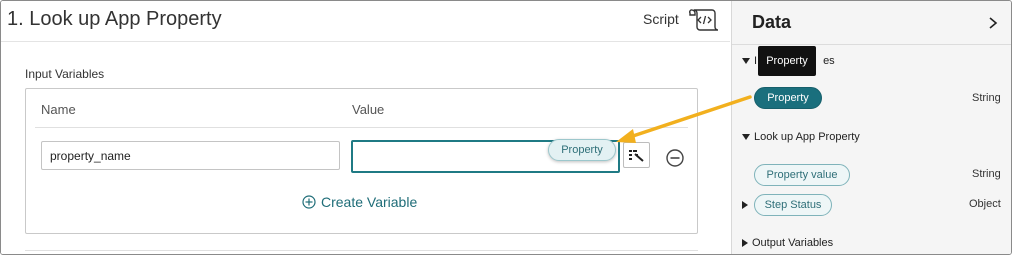 The height and width of the screenshot is (257, 1014). What do you see at coordinates (661, 19) in the screenshot?
I see `script-label: Script` at bounding box center [661, 19].